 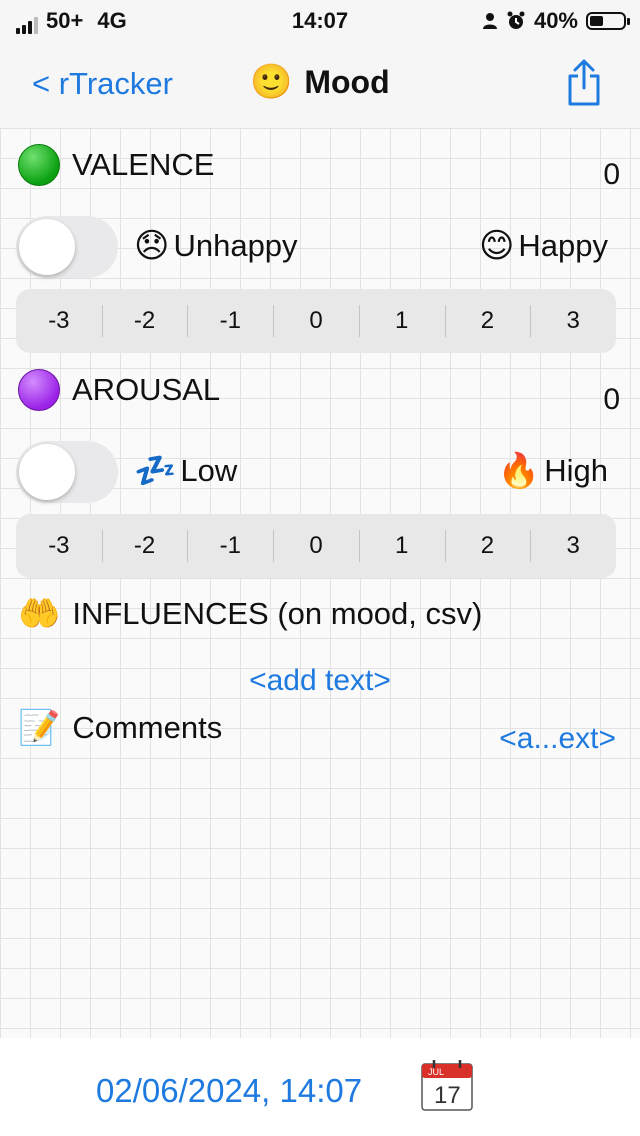 I want to click on arousal-option: 0, so click(x=316, y=546).